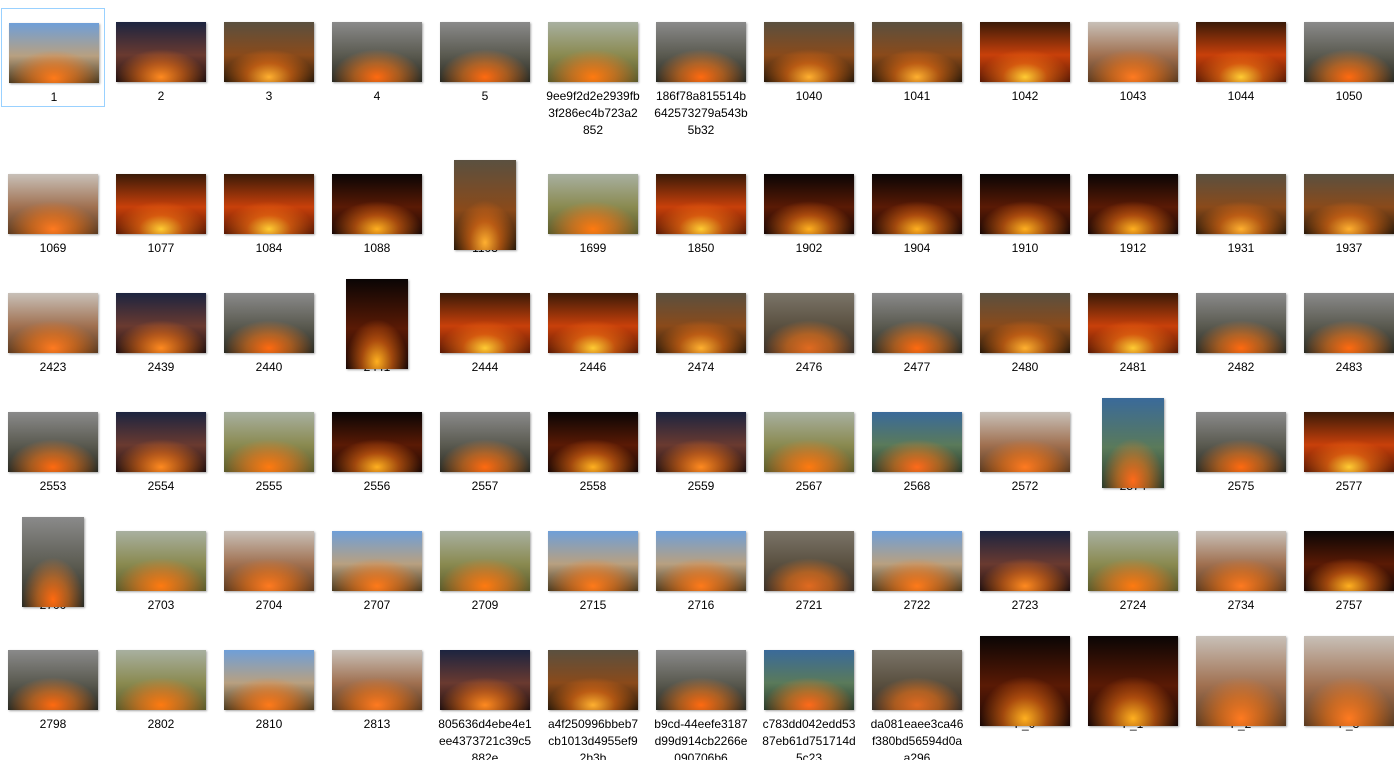 The width and height of the screenshot is (1394, 760). I want to click on file-item: 2567, so click(809, 446).